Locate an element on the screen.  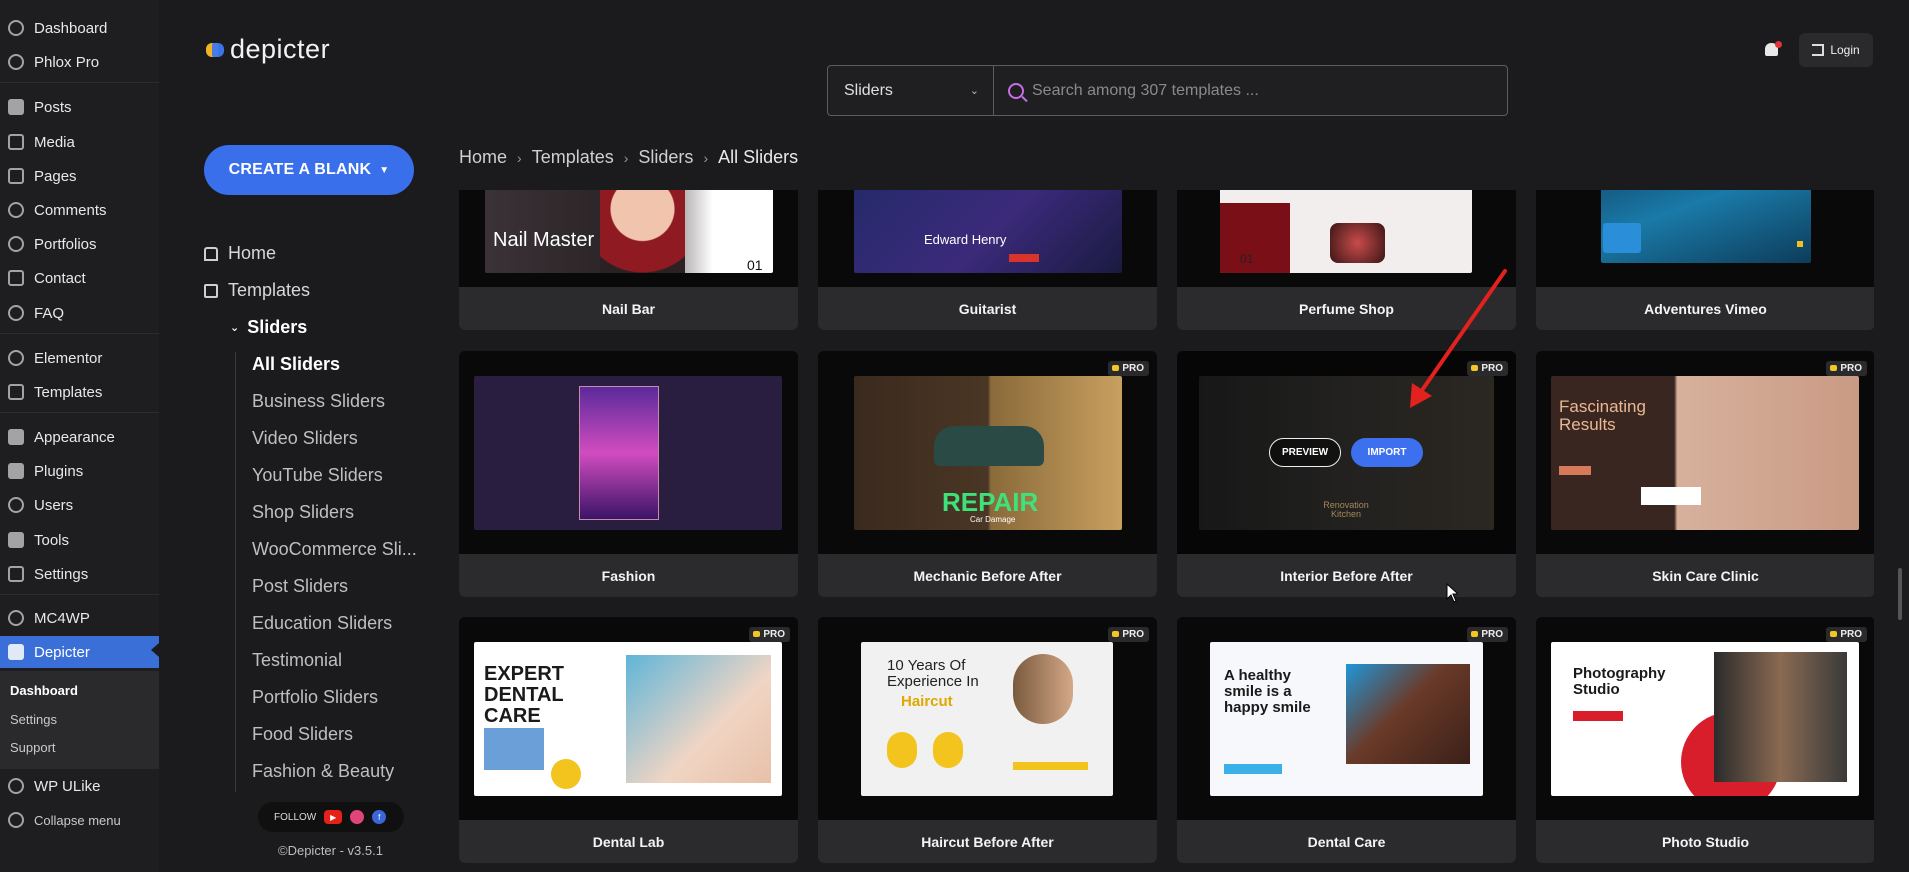
wp-menu-faq: FAQ is located at coordinates (79, 313).